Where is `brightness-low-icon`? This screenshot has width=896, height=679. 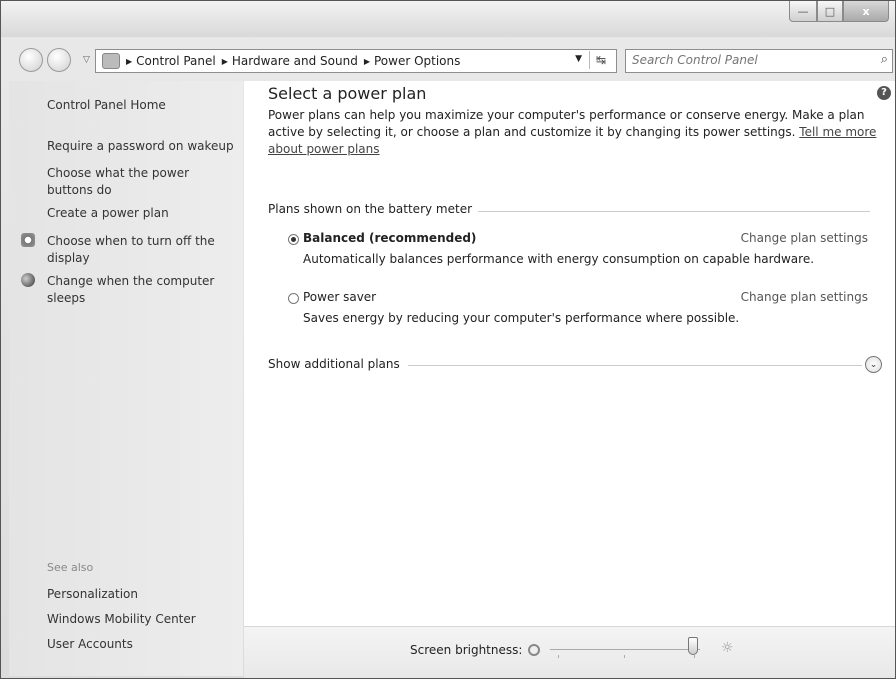 brightness-low-icon is located at coordinates (534, 650).